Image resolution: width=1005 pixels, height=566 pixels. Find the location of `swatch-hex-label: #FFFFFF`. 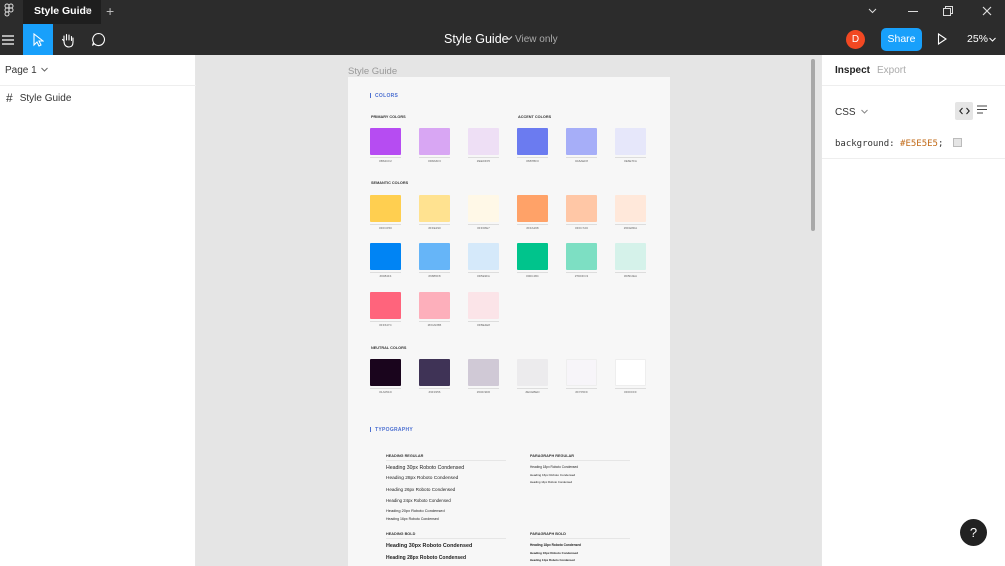

swatch-hex-label: #FFFFFF is located at coordinates (630, 392).